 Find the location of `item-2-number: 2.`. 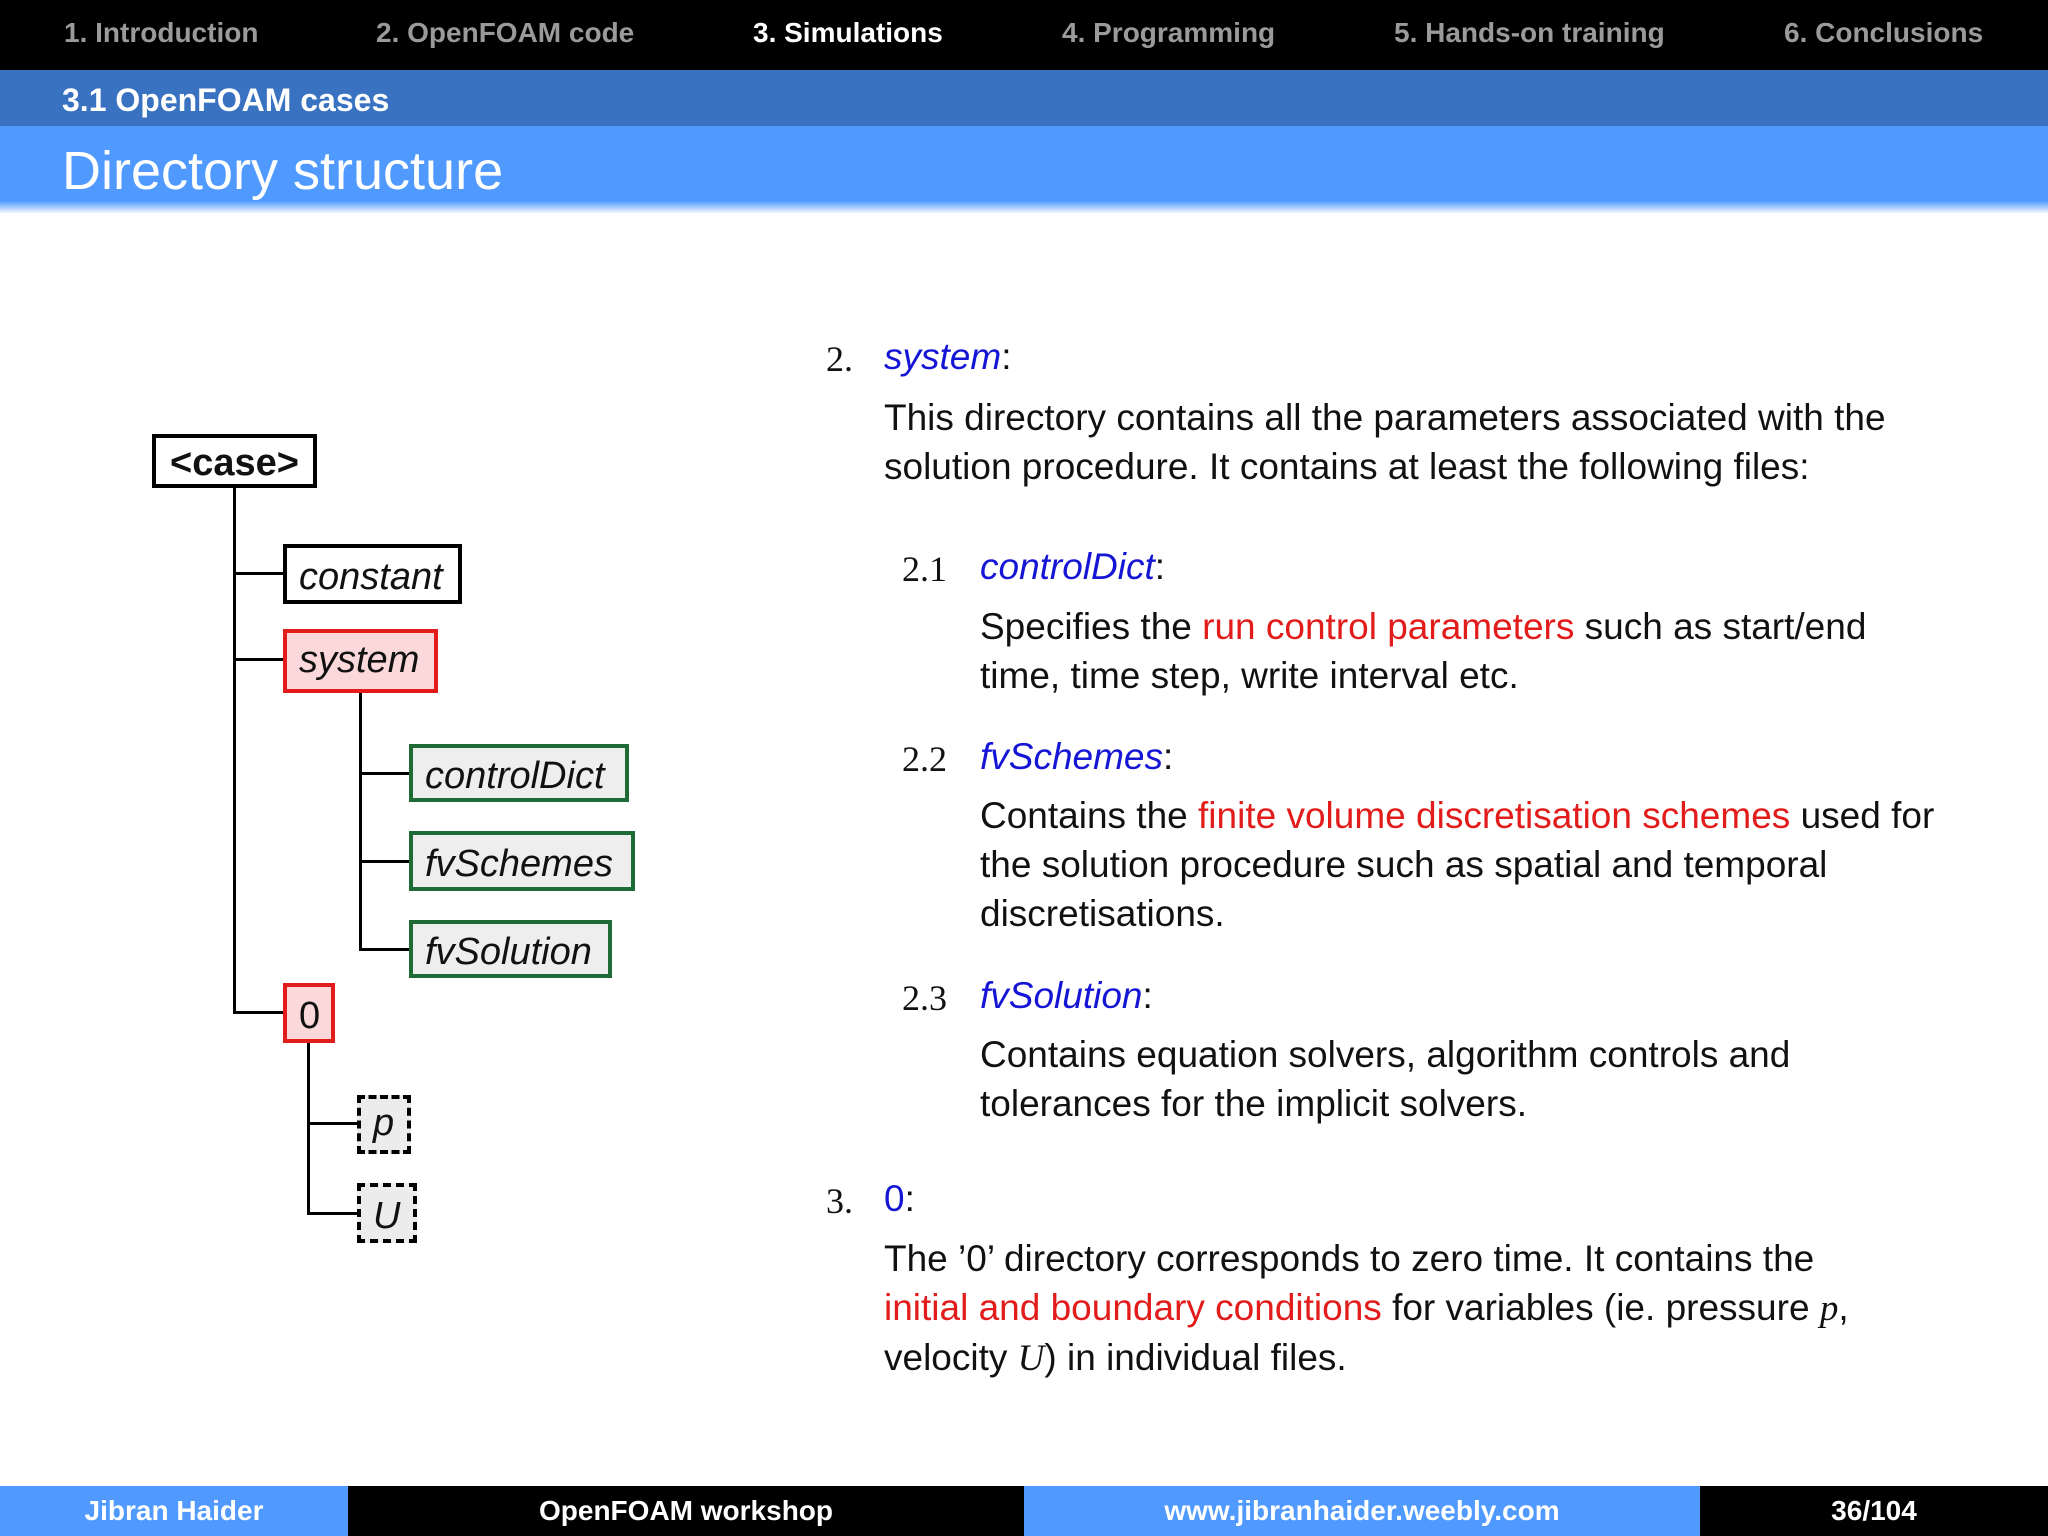

item-2-number: 2. is located at coordinates (839, 359).